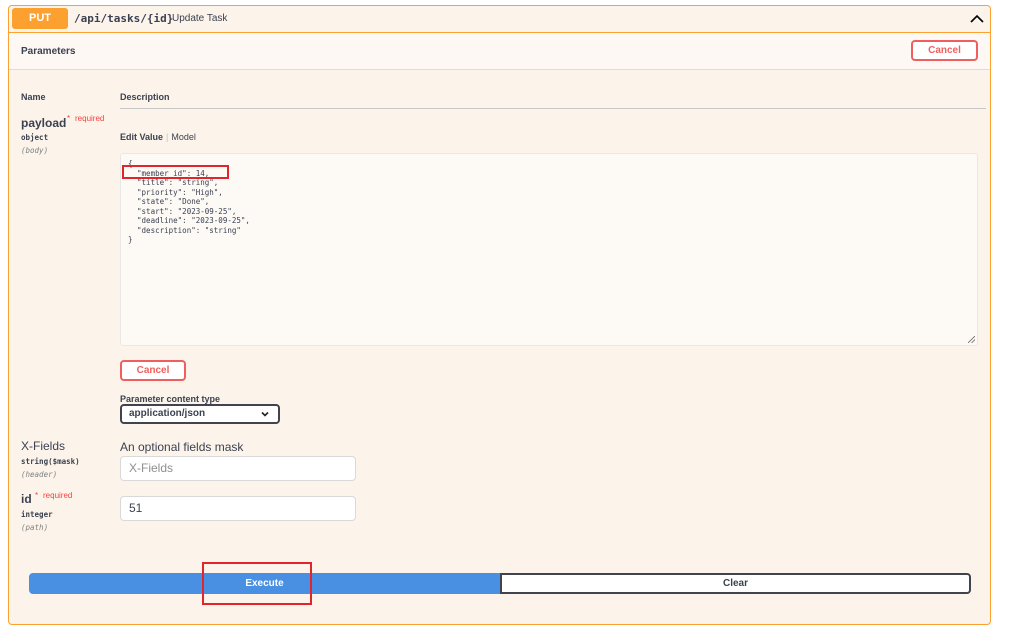 This screenshot has height=625, width=1024. Describe the element at coordinates (50, 461) in the screenshot. I see `param-type-x-fields: string($mask)` at that location.